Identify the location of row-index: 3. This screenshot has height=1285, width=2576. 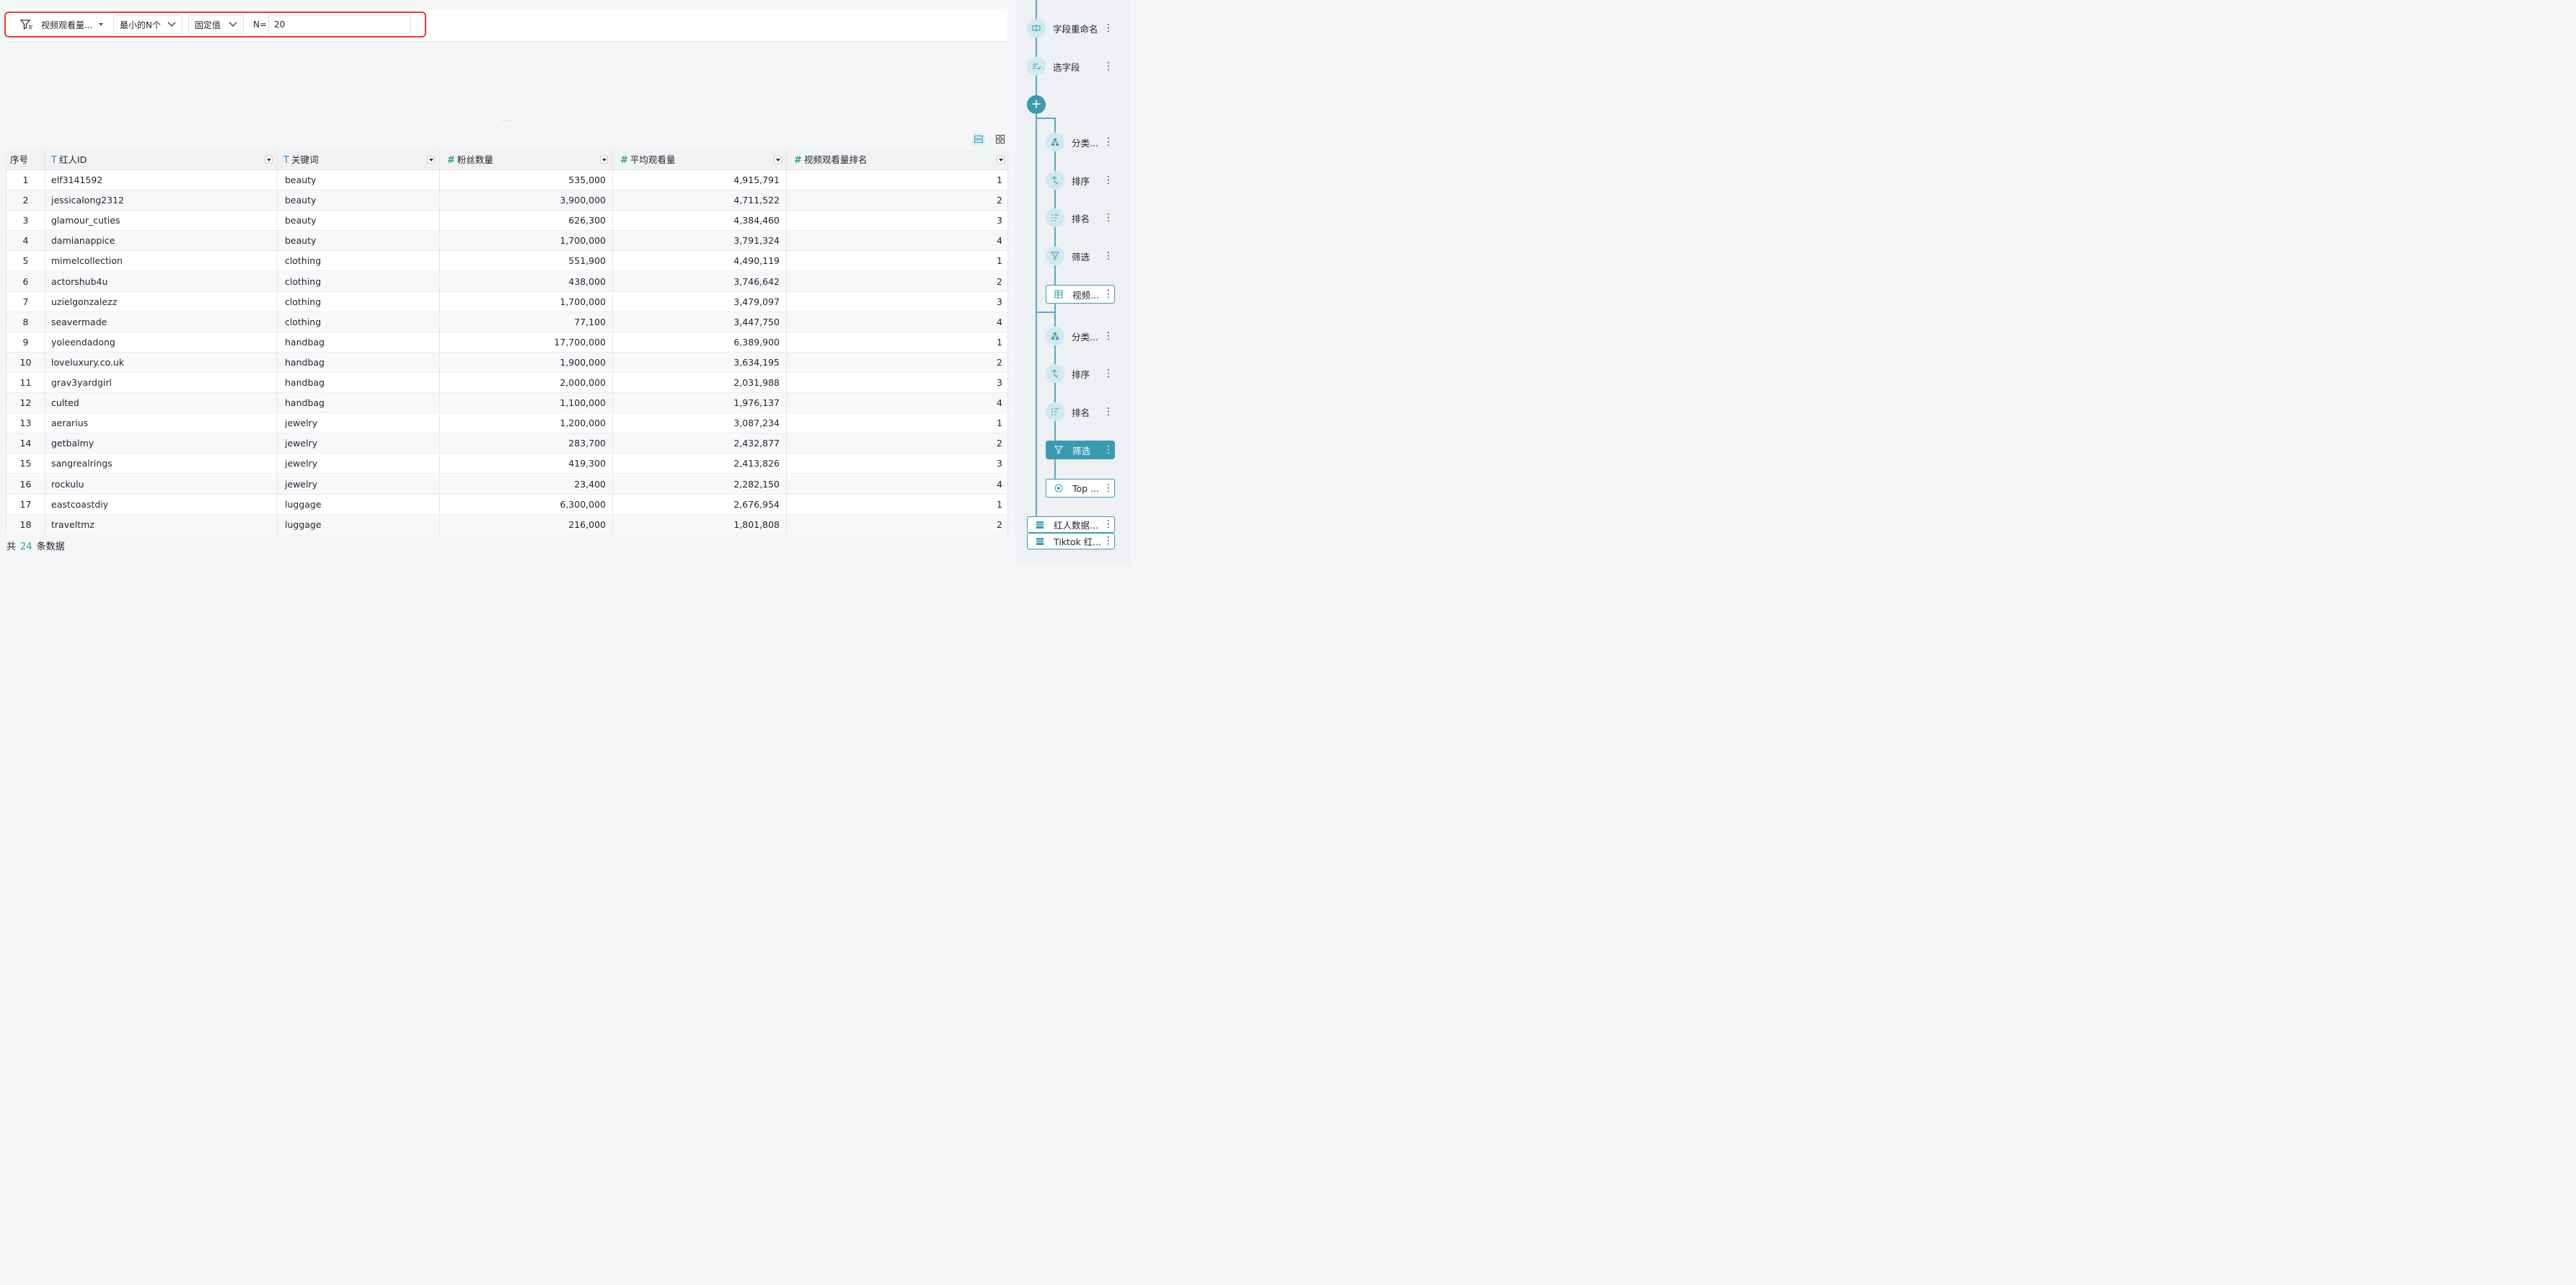
(25, 221).